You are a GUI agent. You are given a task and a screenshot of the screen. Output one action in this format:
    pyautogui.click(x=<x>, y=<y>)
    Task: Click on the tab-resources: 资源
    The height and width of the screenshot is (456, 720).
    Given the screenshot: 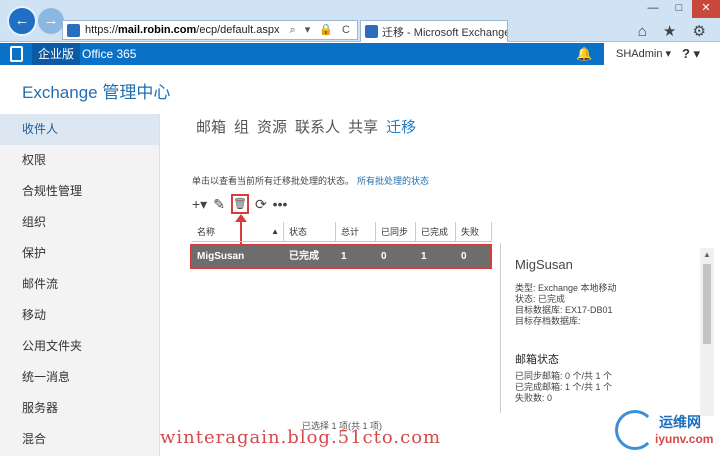 What is the action you would take?
    pyautogui.click(x=272, y=126)
    